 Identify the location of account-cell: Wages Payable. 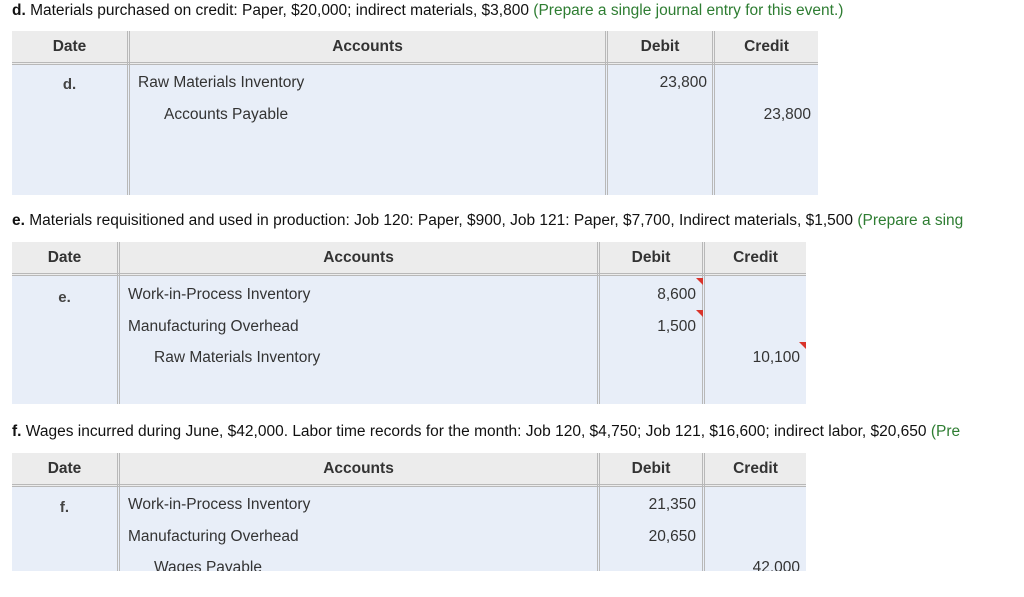
(208, 565).